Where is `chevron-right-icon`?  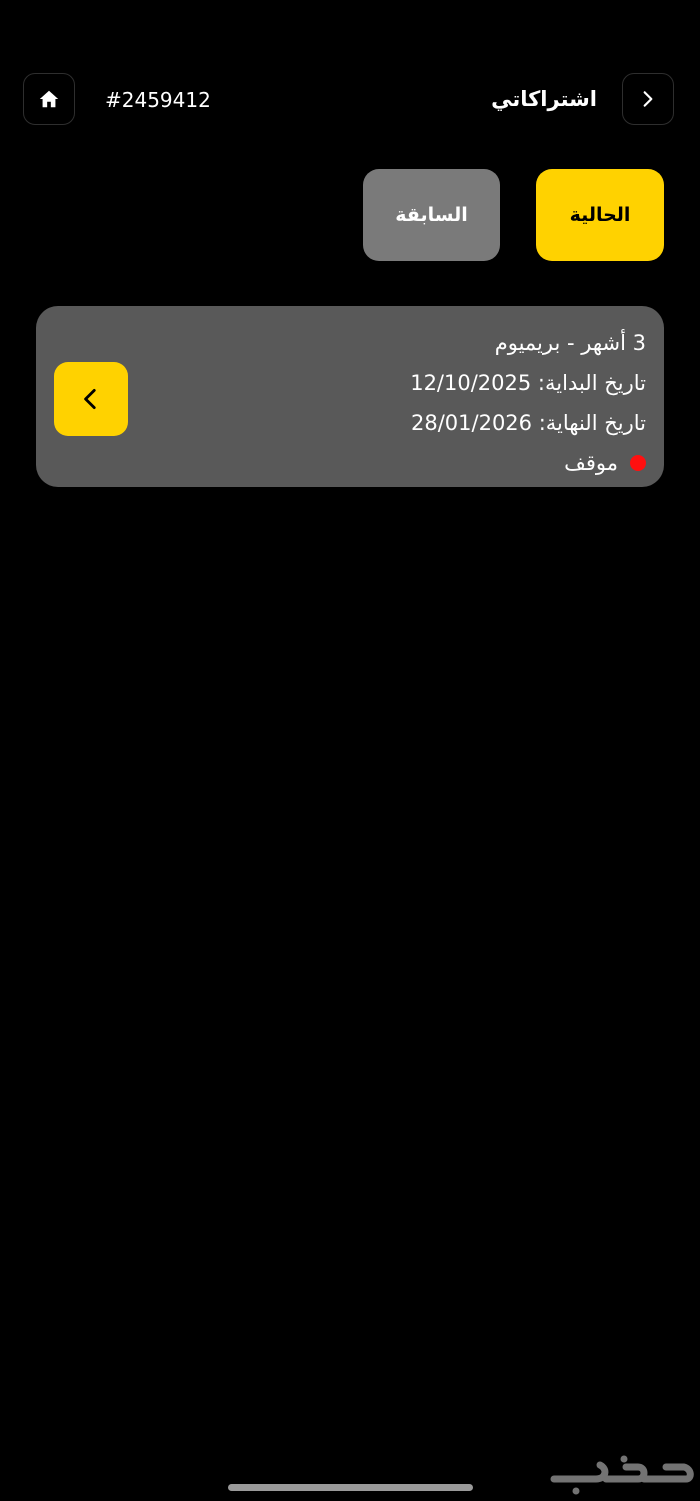 chevron-right-icon is located at coordinates (648, 99).